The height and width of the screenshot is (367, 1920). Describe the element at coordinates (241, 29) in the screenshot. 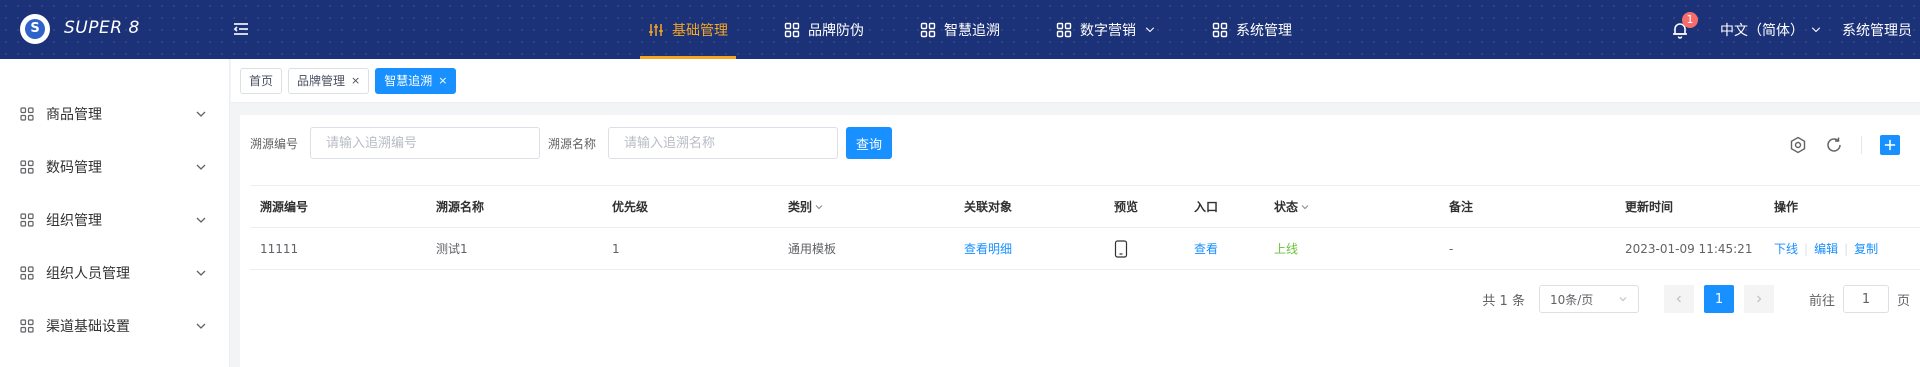

I see `menu-collapse-icon` at that location.